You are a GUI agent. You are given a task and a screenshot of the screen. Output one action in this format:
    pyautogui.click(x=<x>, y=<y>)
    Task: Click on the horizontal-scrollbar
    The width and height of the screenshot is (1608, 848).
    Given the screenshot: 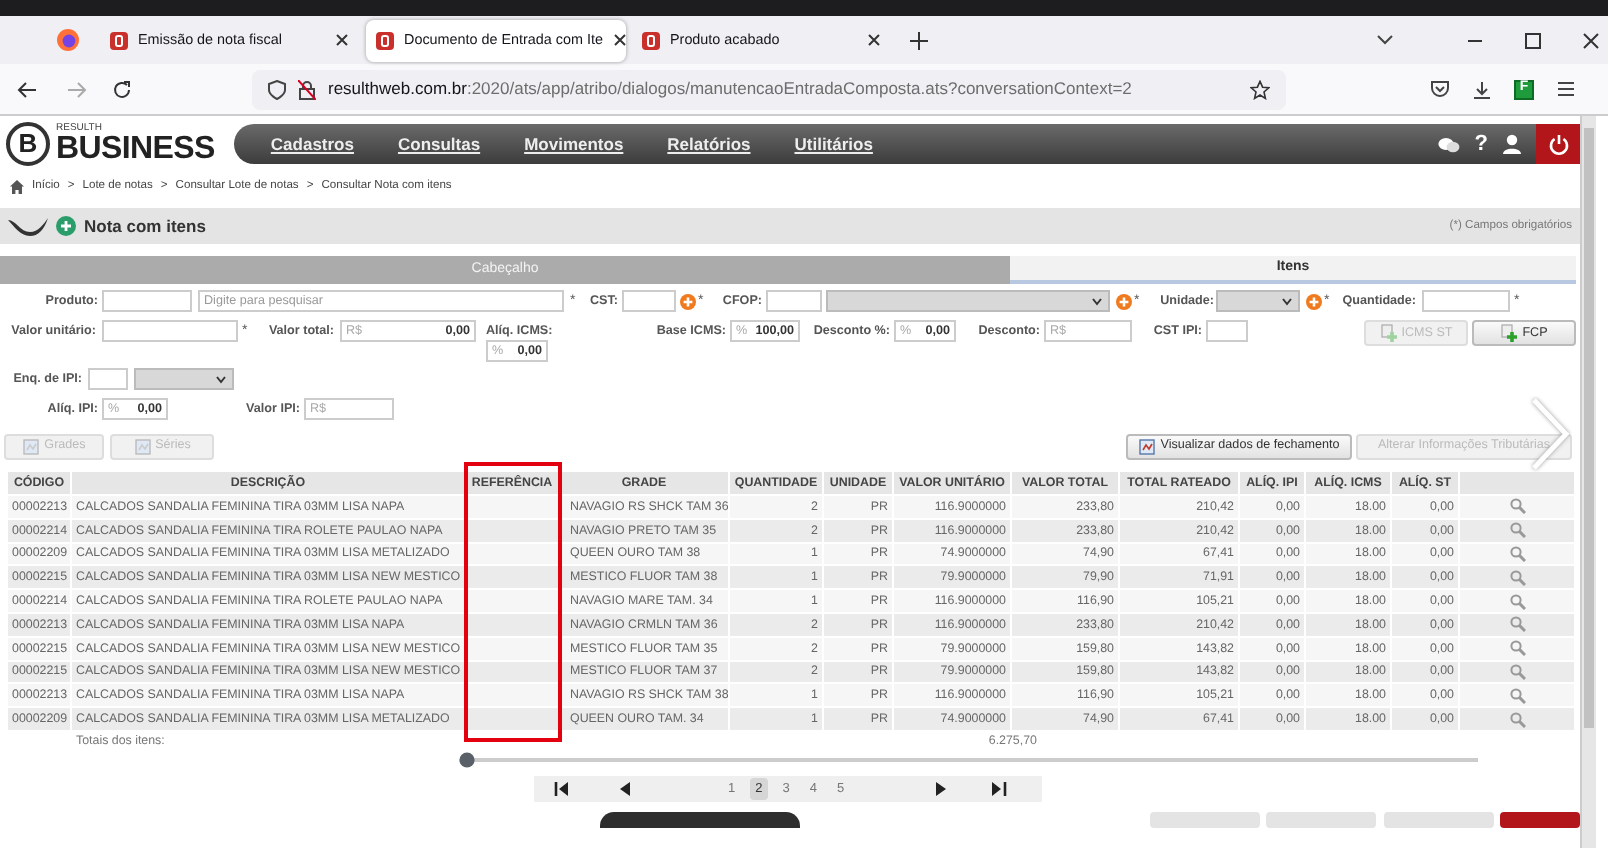 What is the action you would take?
    pyautogui.click(x=970, y=759)
    